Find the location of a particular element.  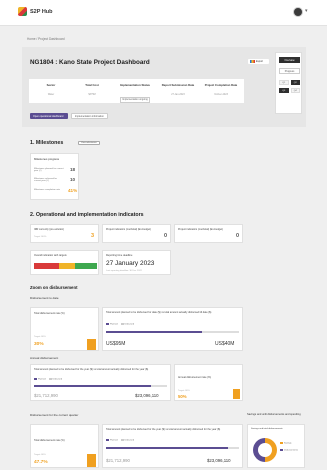

page-title: NG1804 : Kano State Project Dashboard is located at coordinates (90, 62).